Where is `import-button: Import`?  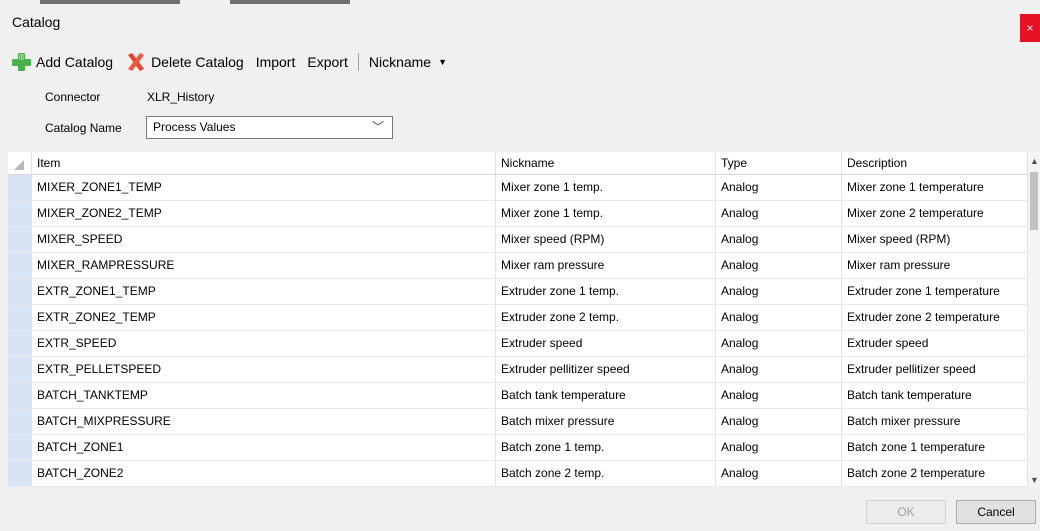
import-button: Import is located at coordinates (276, 62).